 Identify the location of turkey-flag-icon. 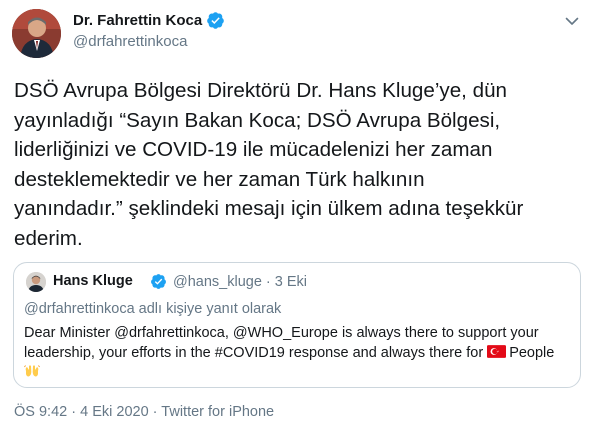
(497, 351).